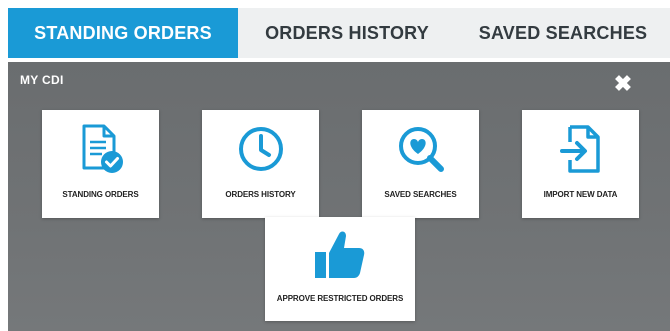 Image resolution: width=670 pixels, height=331 pixels. What do you see at coordinates (42, 80) in the screenshot?
I see `panel-title: MY CDI` at bounding box center [42, 80].